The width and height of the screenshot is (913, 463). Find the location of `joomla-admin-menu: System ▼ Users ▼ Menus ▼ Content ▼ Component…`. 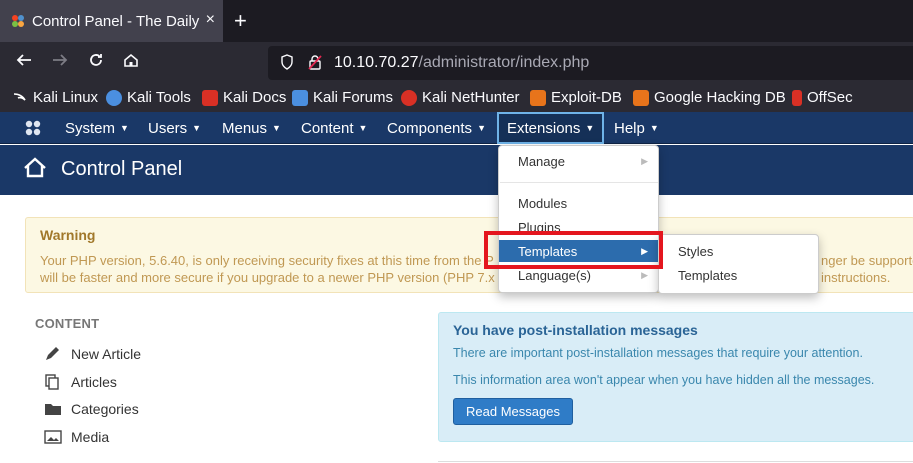

joomla-admin-menu: System ▼ Users ▼ Menus ▼ Content ▼ Component… is located at coordinates (456, 128).